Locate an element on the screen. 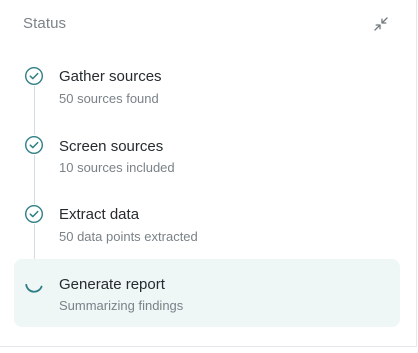 The height and width of the screenshot is (353, 418). step-label: Screen sources is located at coordinates (111, 146).